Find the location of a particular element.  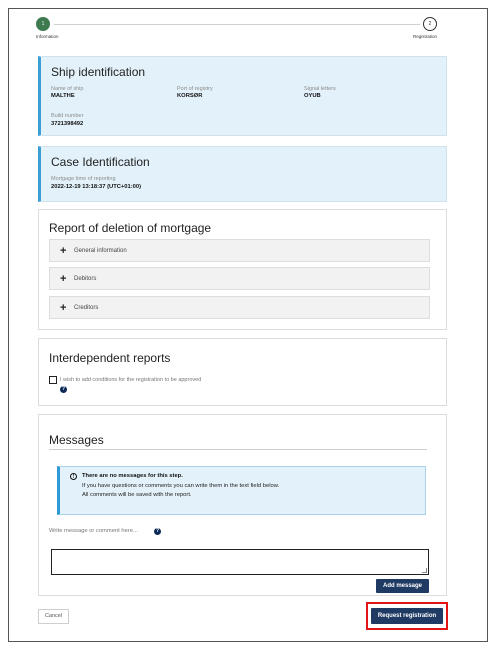

build-number-label: Build number is located at coordinates (67, 116).